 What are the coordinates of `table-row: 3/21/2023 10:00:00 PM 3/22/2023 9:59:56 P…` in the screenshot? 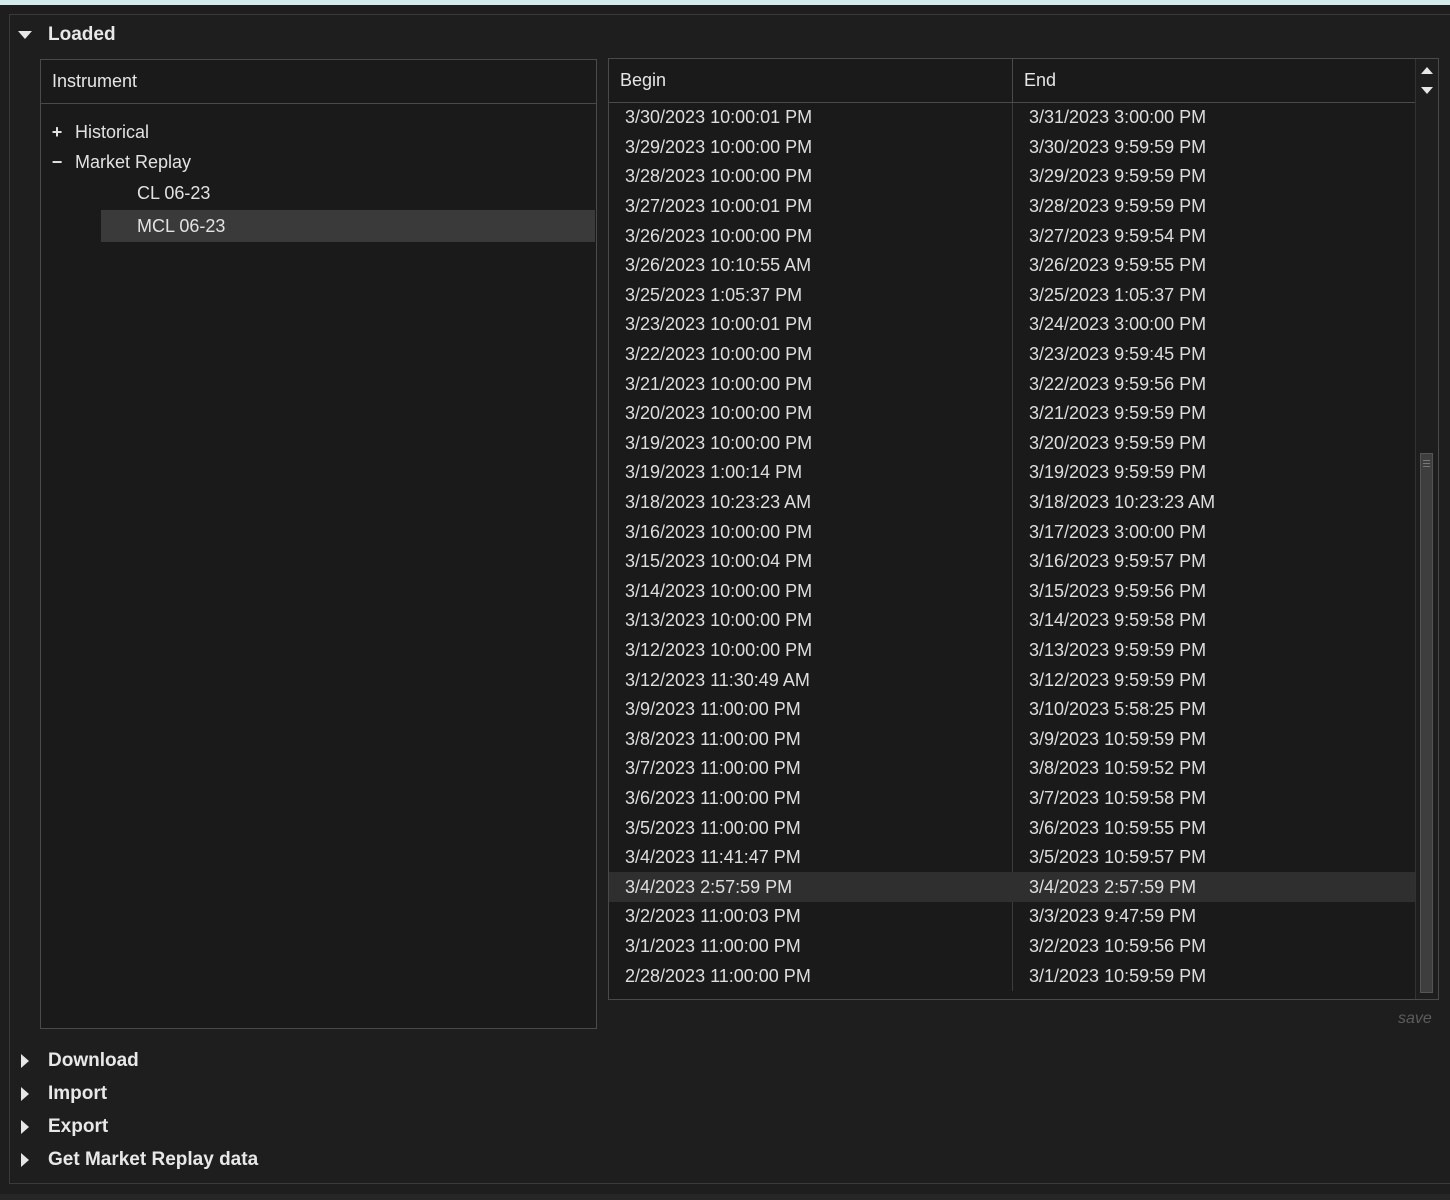 It's located at (1012, 384).